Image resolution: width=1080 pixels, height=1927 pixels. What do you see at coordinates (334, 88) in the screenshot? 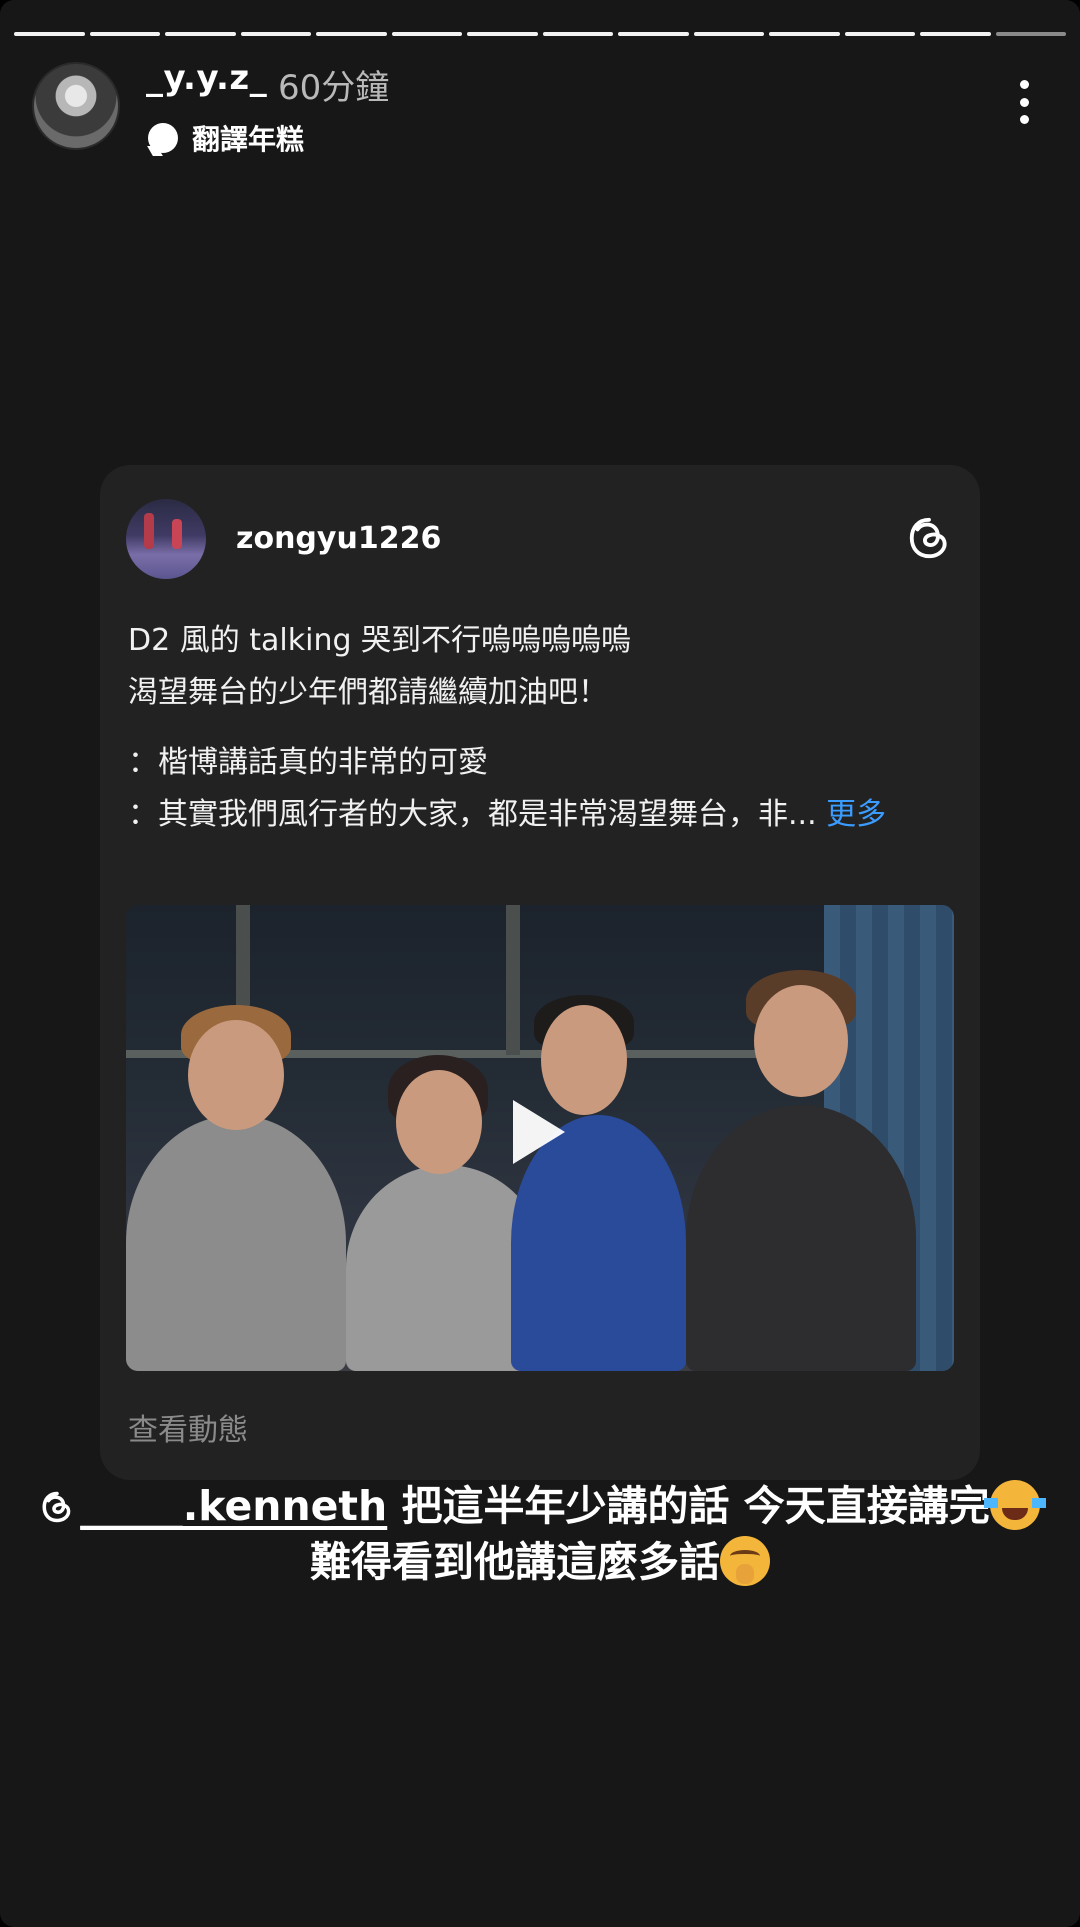
I see `story-timestamp: 60分鐘` at bounding box center [334, 88].